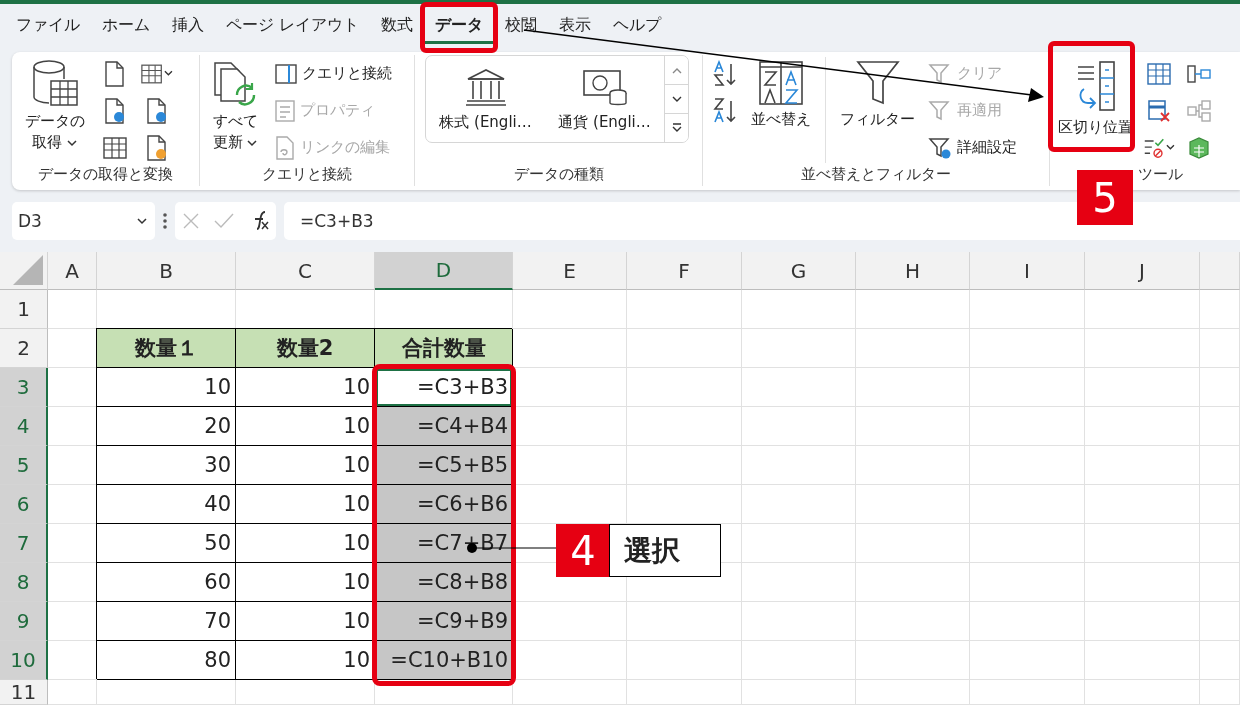  What do you see at coordinates (24, 621) in the screenshot?
I see `row-header: 9` at bounding box center [24, 621].